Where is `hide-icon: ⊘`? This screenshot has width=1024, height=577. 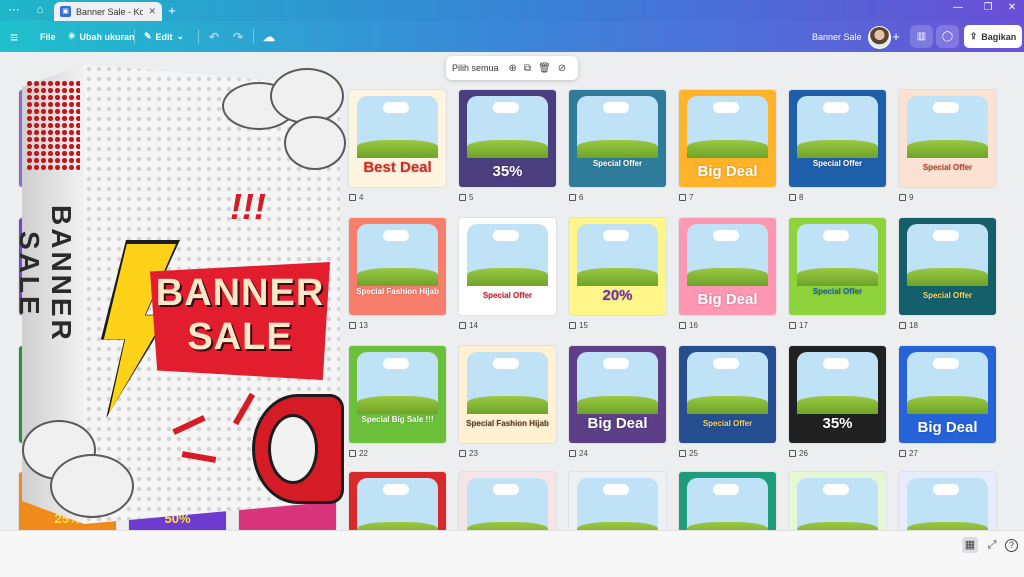 hide-icon: ⊘ is located at coordinates (562, 68).